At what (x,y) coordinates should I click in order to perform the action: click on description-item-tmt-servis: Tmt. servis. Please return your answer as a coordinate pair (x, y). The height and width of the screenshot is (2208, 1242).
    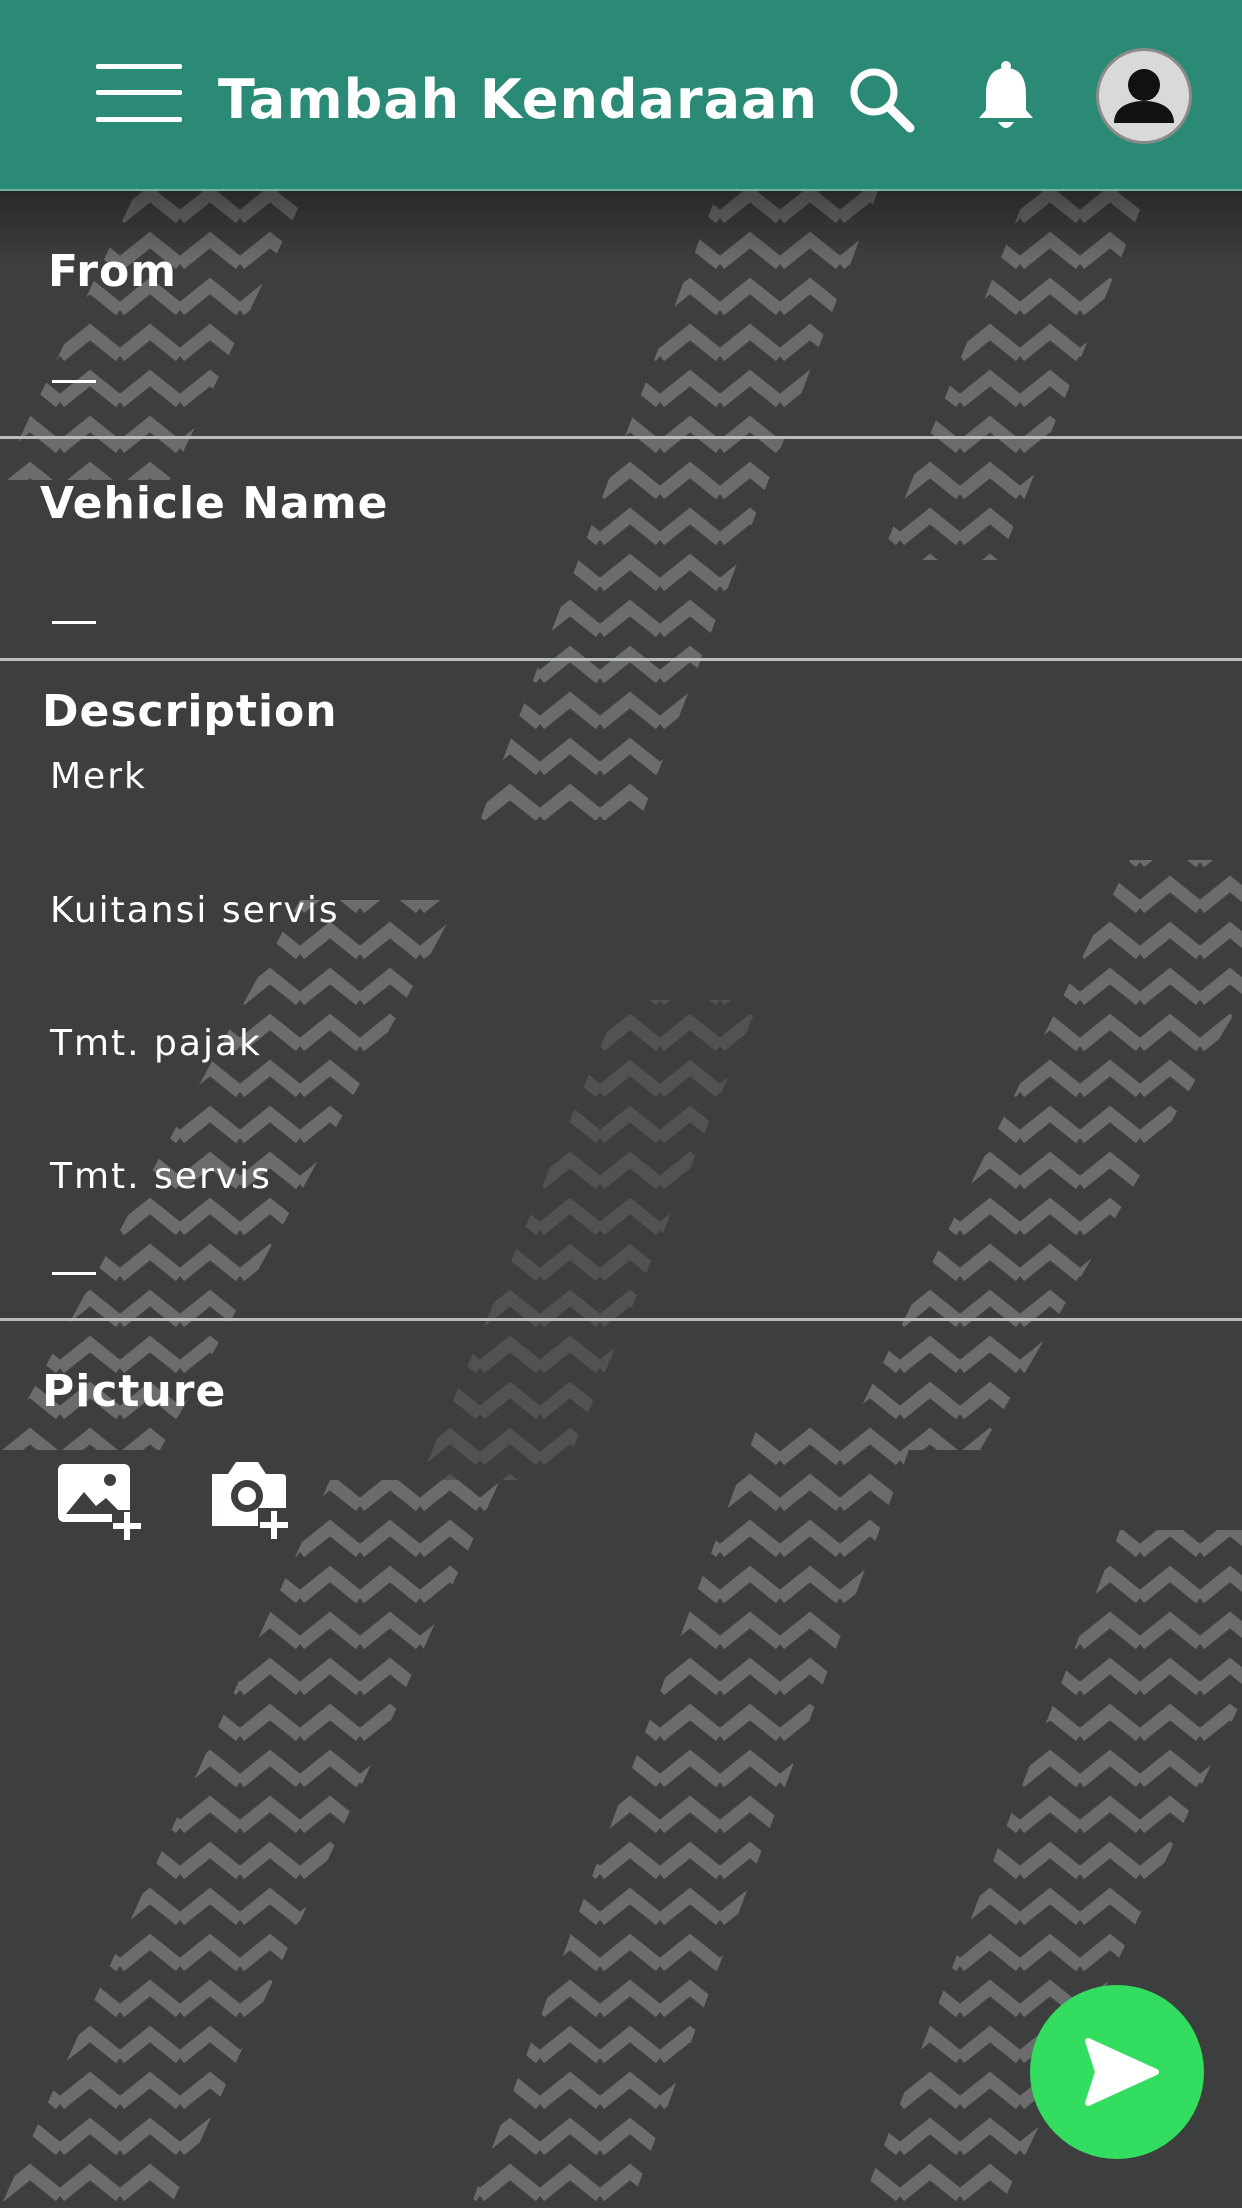
    Looking at the image, I should click on (161, 1176).